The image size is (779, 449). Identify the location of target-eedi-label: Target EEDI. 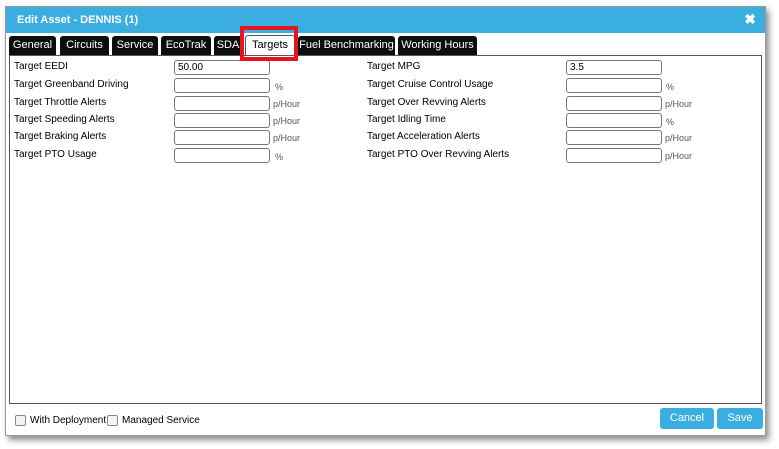
(41, 66).